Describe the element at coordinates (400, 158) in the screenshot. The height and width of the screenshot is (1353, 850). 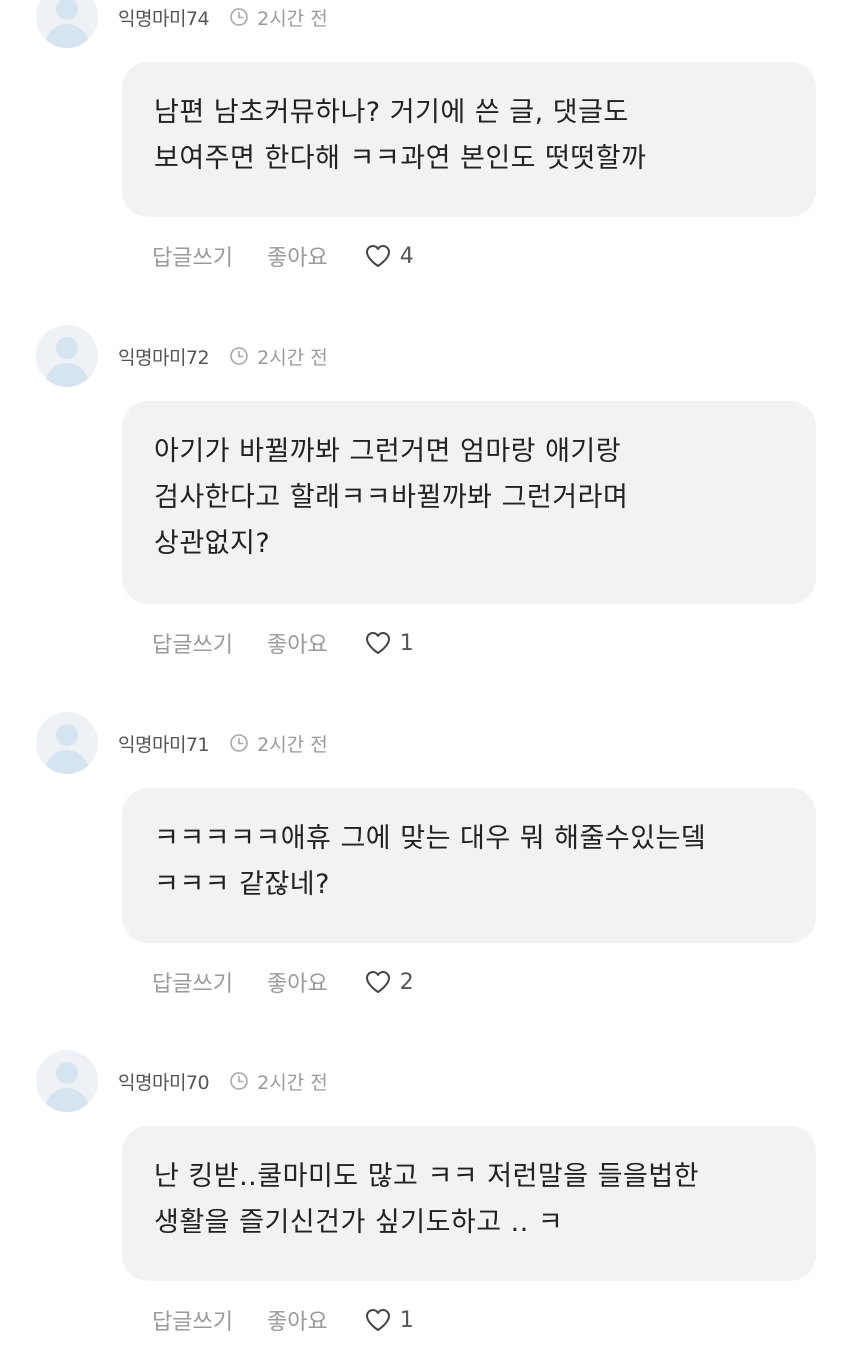
I see `comment-text-line: 보여주면 한다해 ㅋㅋ과연 본인도 떳떳할까` at that location.